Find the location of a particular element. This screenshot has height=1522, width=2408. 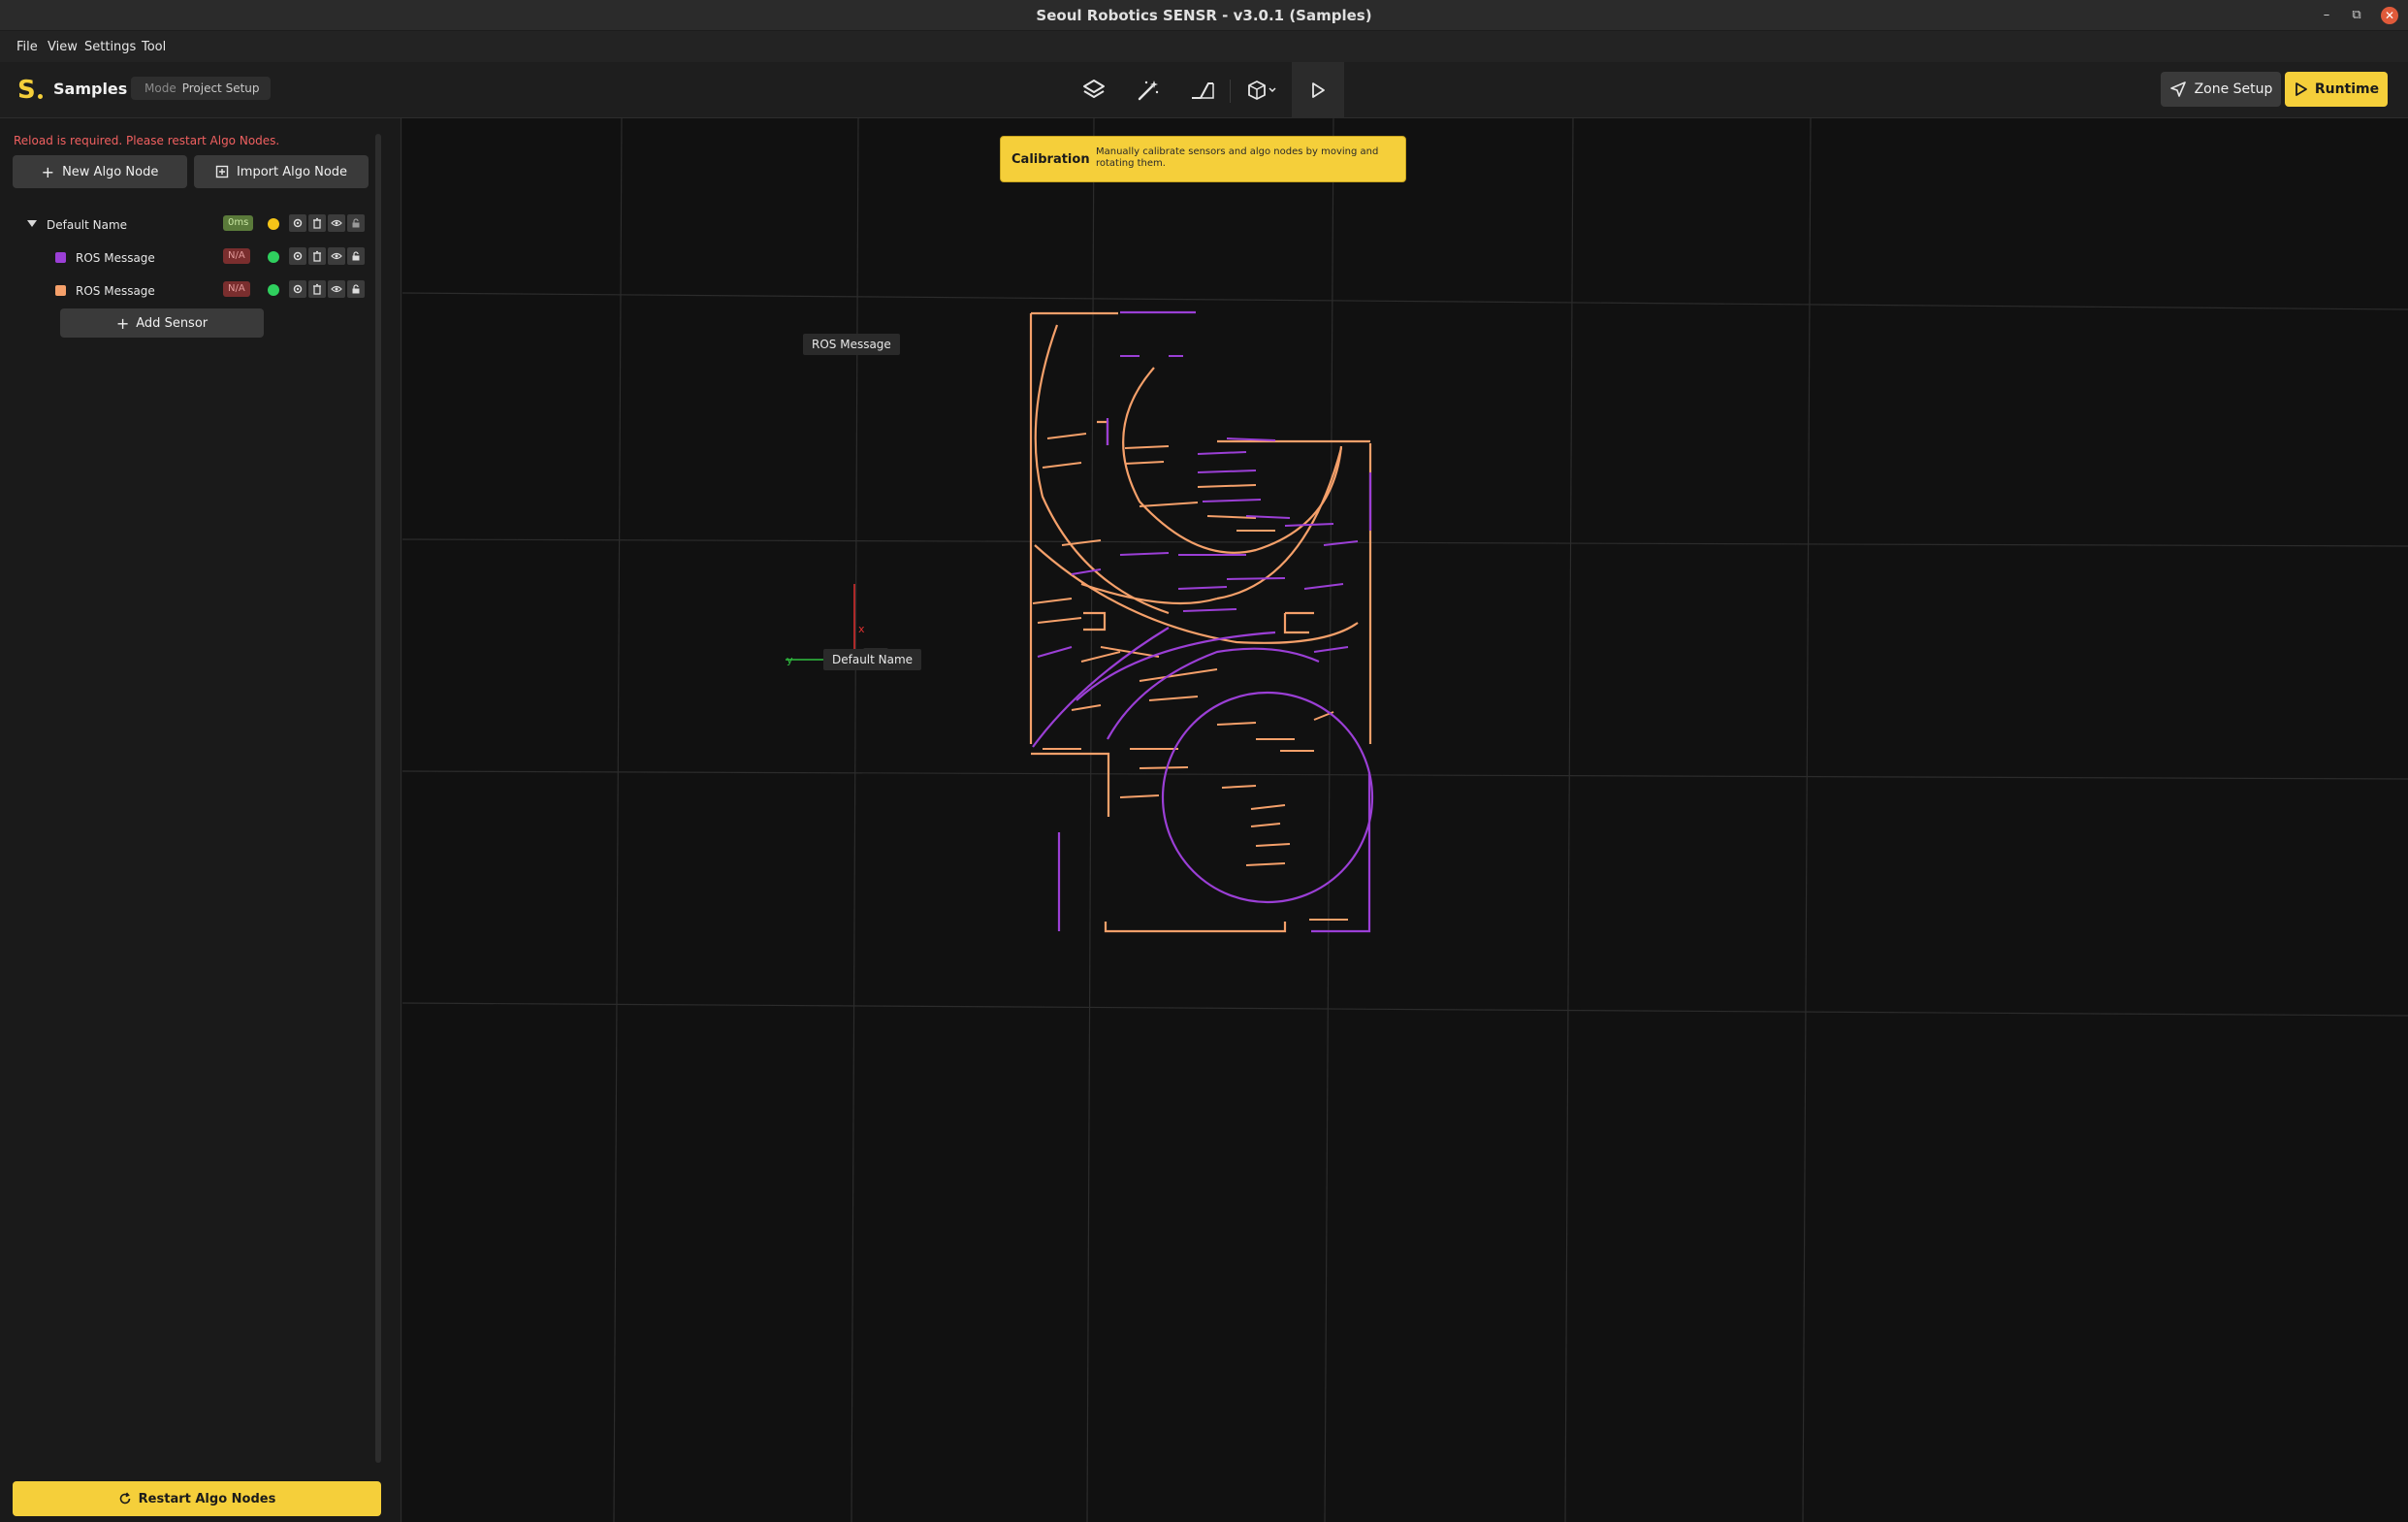

mode-indicator: Mode Project Setup is located at coordinates (201, 88).